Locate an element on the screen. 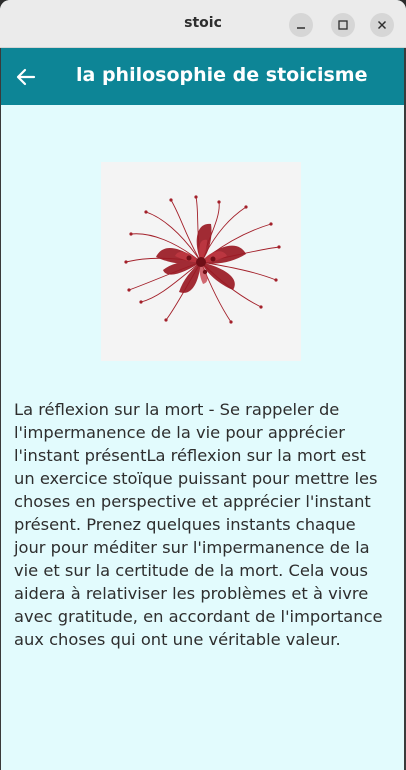 This screenshot has height=770, width=406. maximize-button is located at coordinates (343, 25).